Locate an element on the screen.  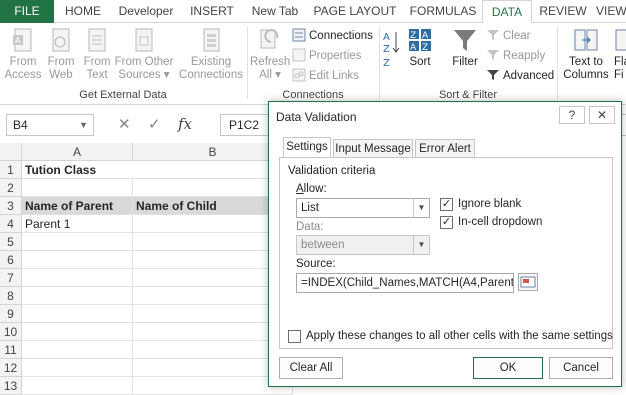
cell-a2 is located at coordinates (77, 188).